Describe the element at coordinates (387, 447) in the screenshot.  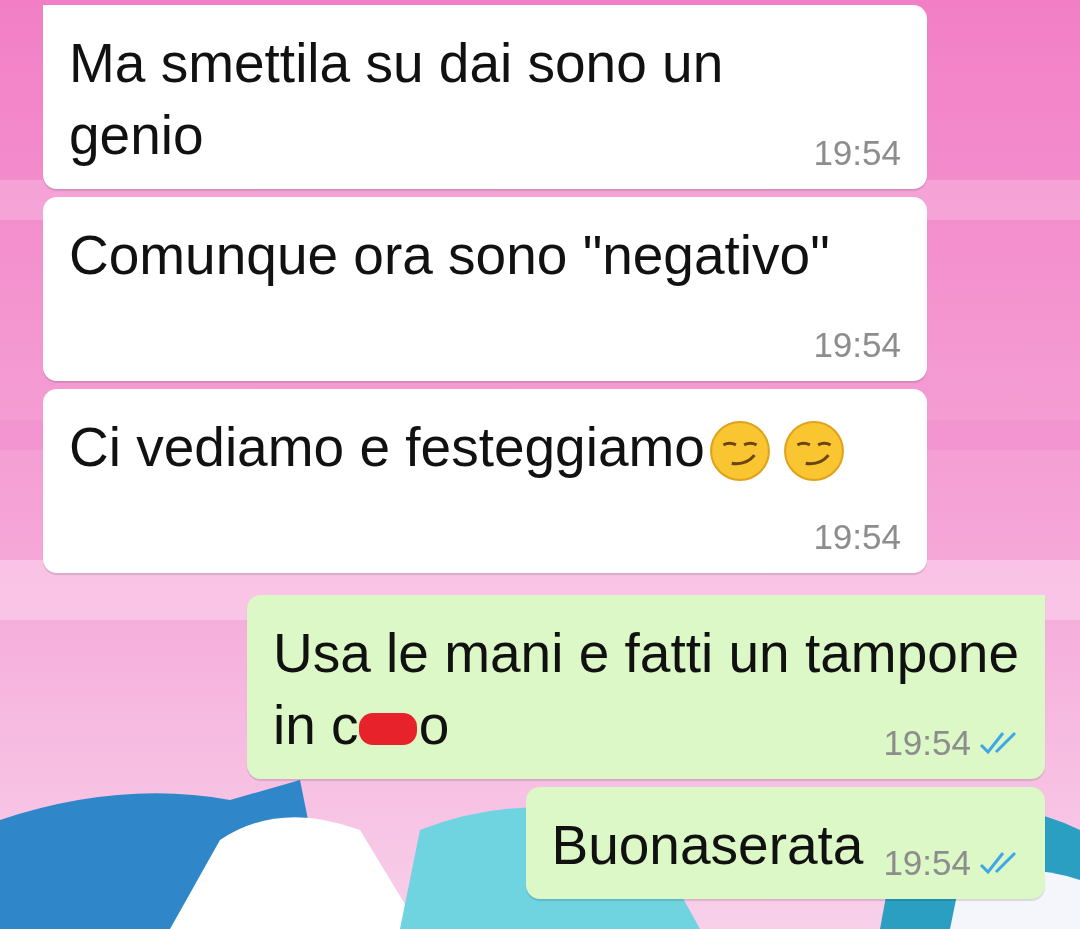
I see `message-text: Ci vediamo e festeggiamo` at that location.